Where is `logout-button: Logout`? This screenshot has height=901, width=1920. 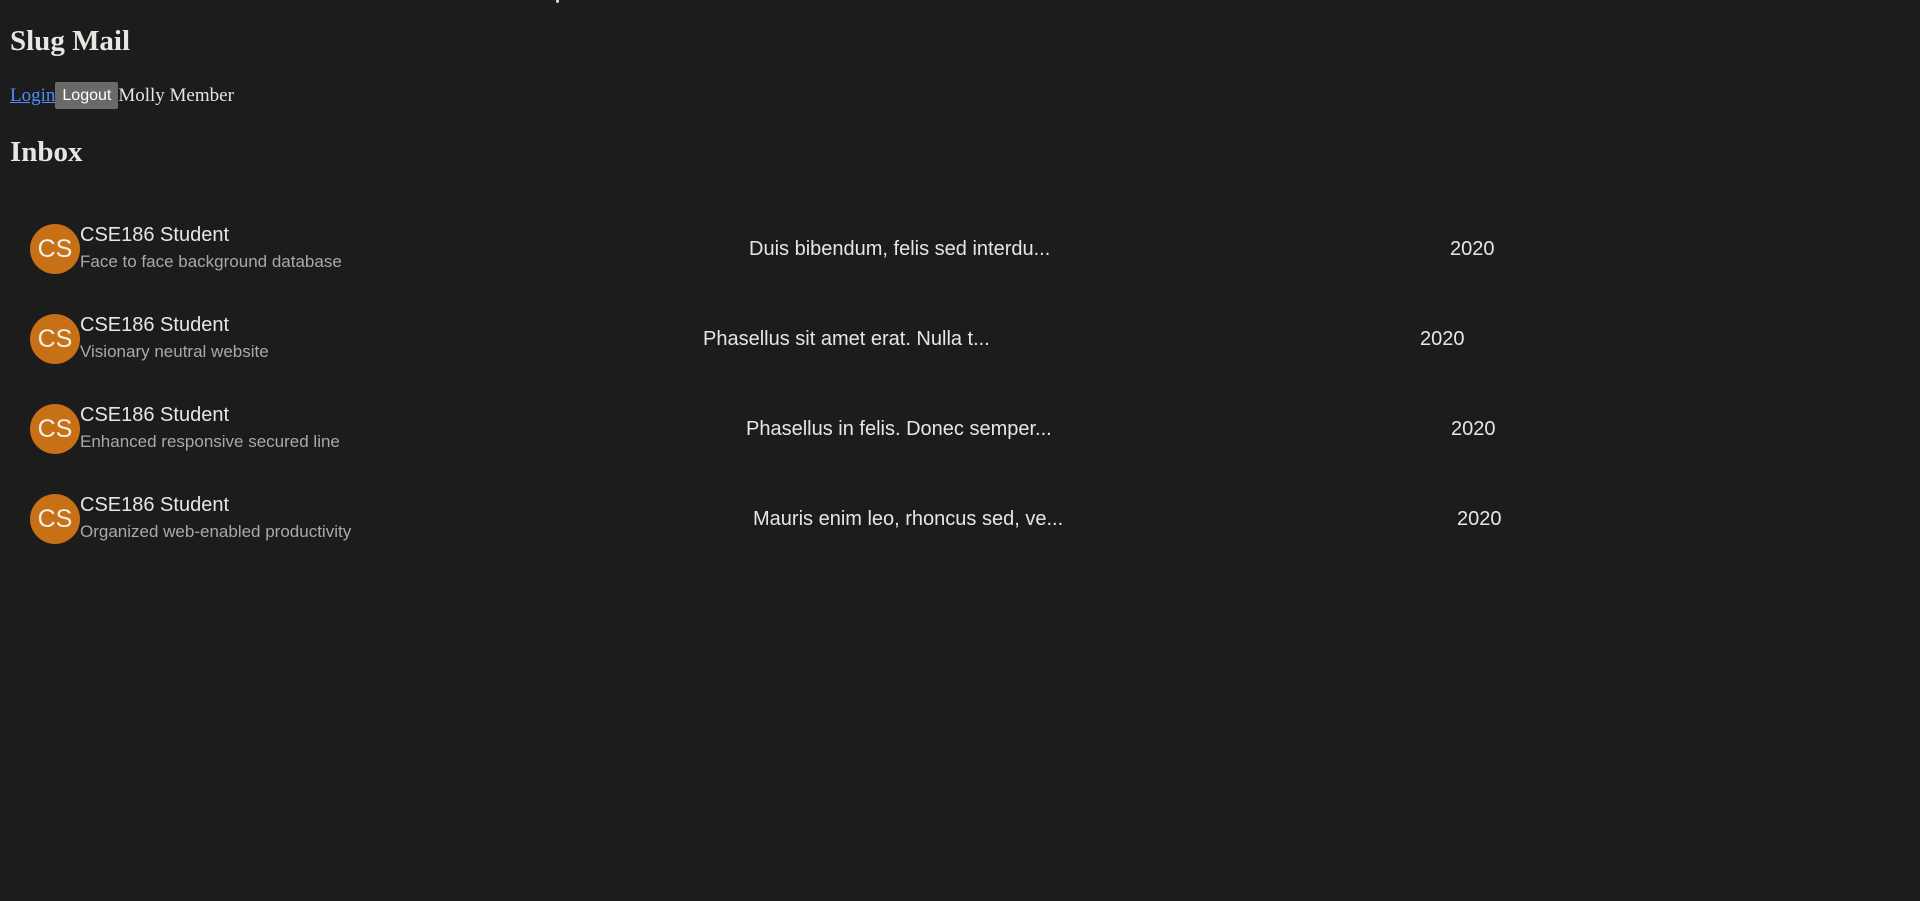
logout-button: Logout is located at coordinates (87, 95).